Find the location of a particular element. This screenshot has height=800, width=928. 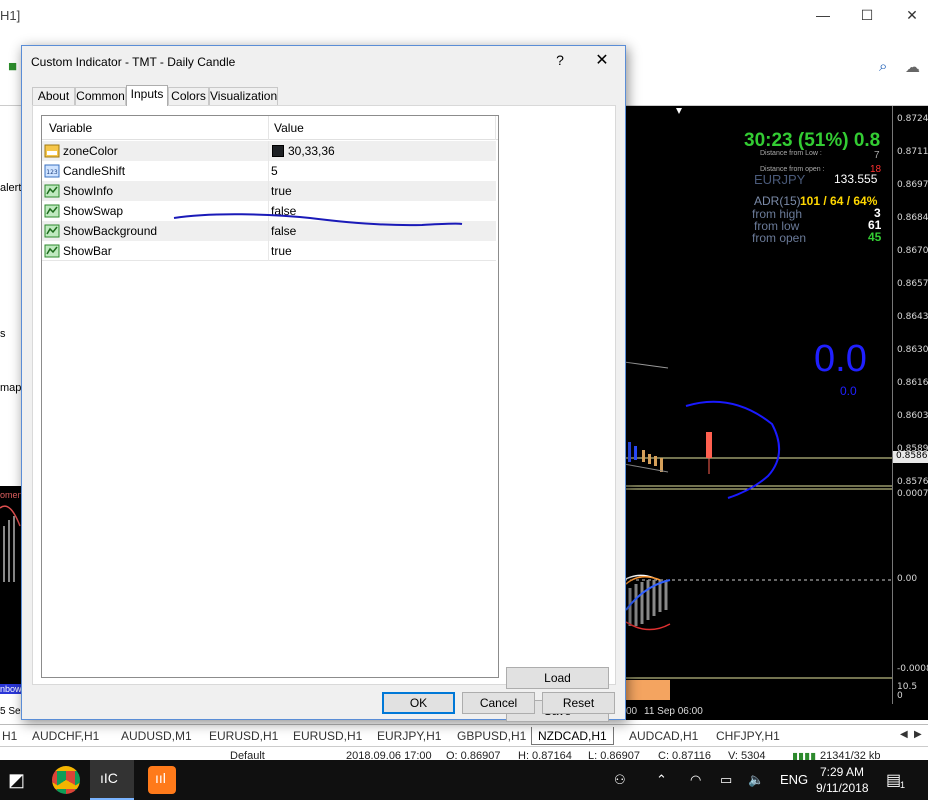

time-tick: 00 is located at coordinates (632, 711).